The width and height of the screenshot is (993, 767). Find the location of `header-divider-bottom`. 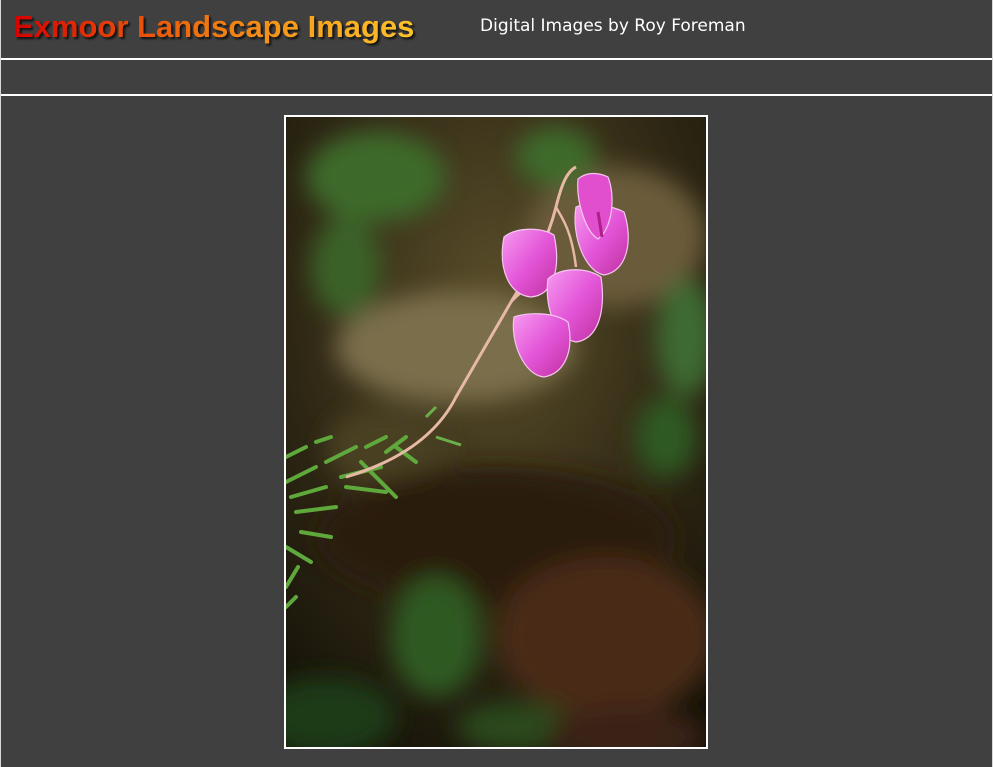

header-divider-bottom is located at coordinates (496, 95).